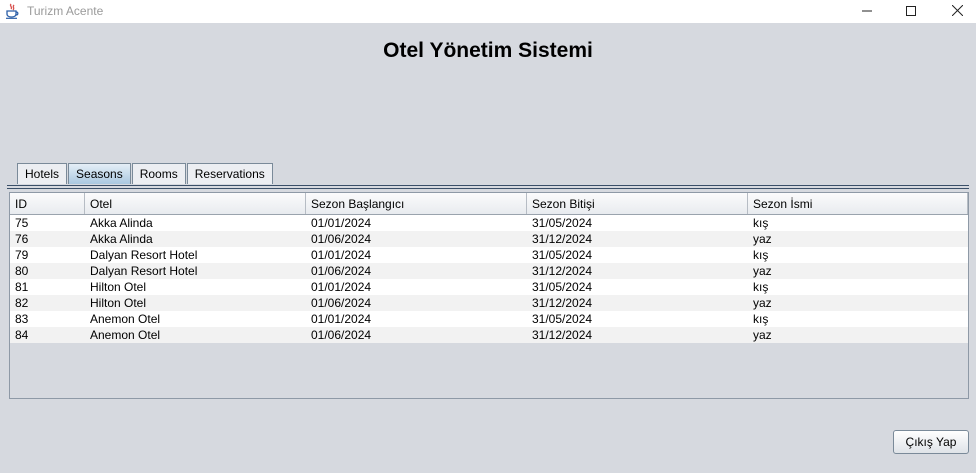 The width and height of the screenshot is (976, 473). What do you see at coordinates (22, 239) in the screenshot?
I see `cell-id: 76` at bounding box center [22, 239].